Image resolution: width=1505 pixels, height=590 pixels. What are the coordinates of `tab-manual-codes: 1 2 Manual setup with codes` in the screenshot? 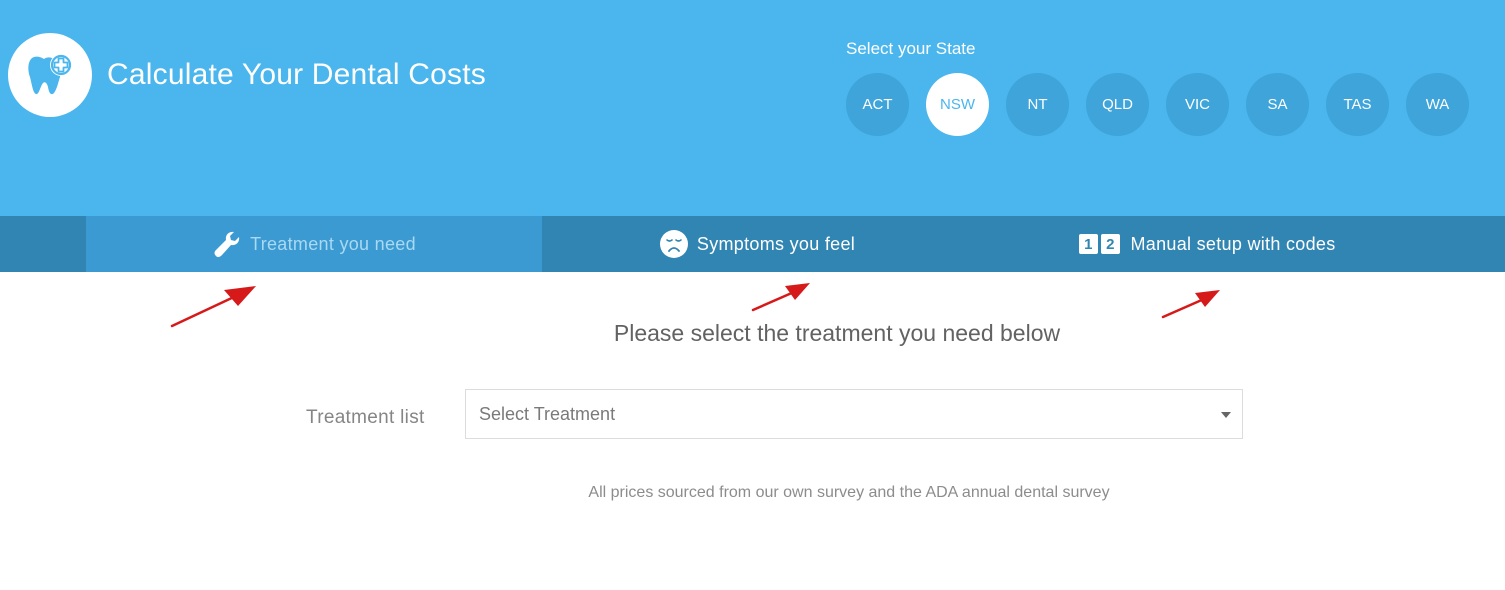 It's located at (1207, 244).